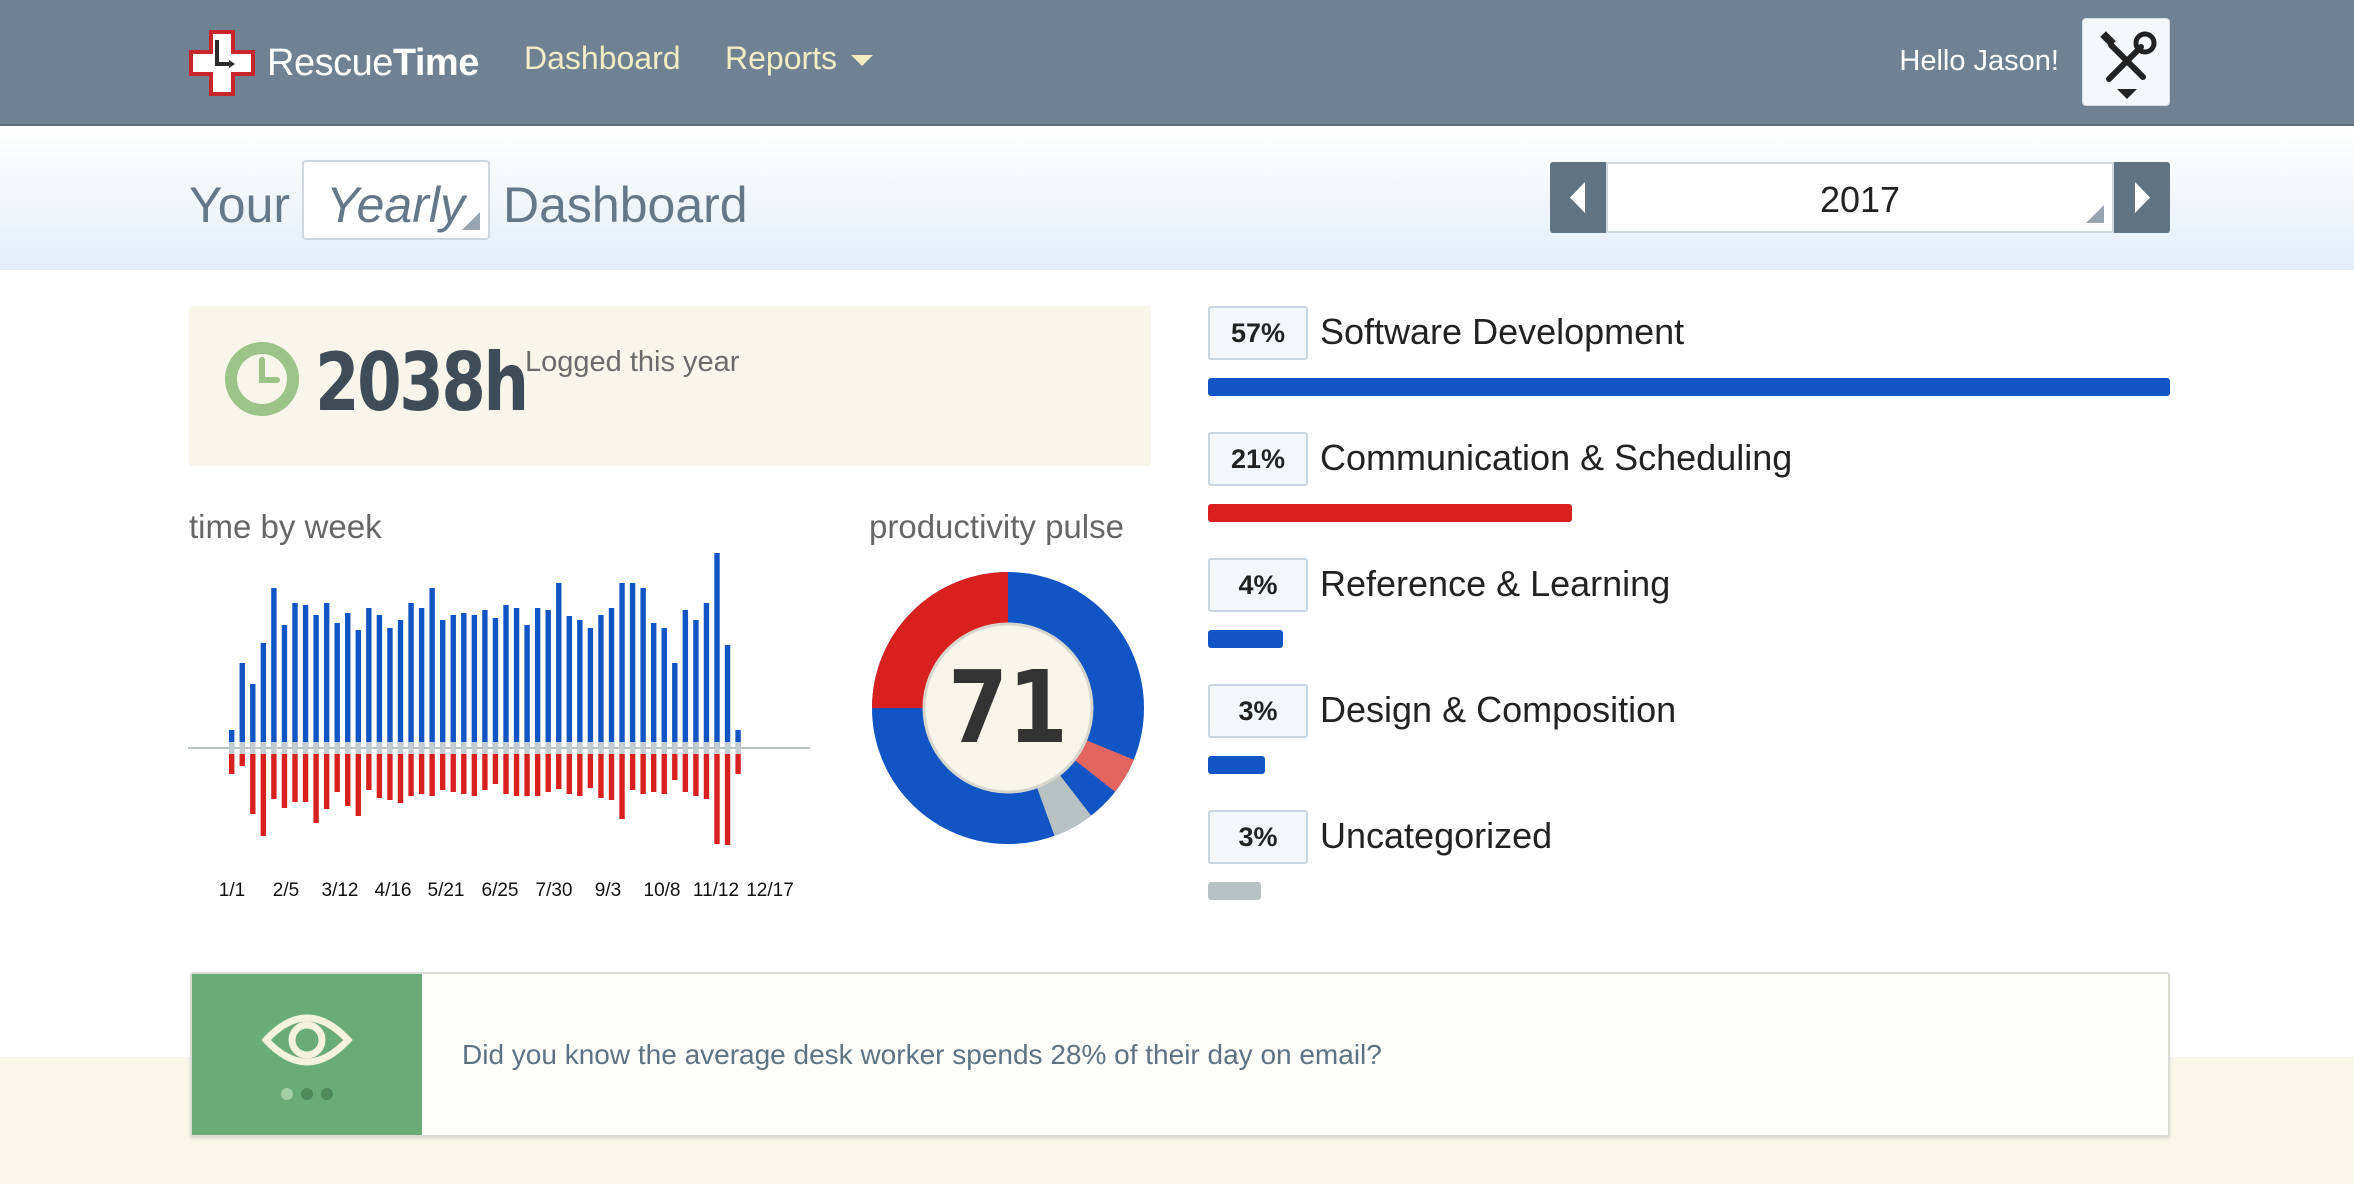 The height and width of the screenshot is (1184, 2354). I want to click on next-year-button, so click(2142, 197).